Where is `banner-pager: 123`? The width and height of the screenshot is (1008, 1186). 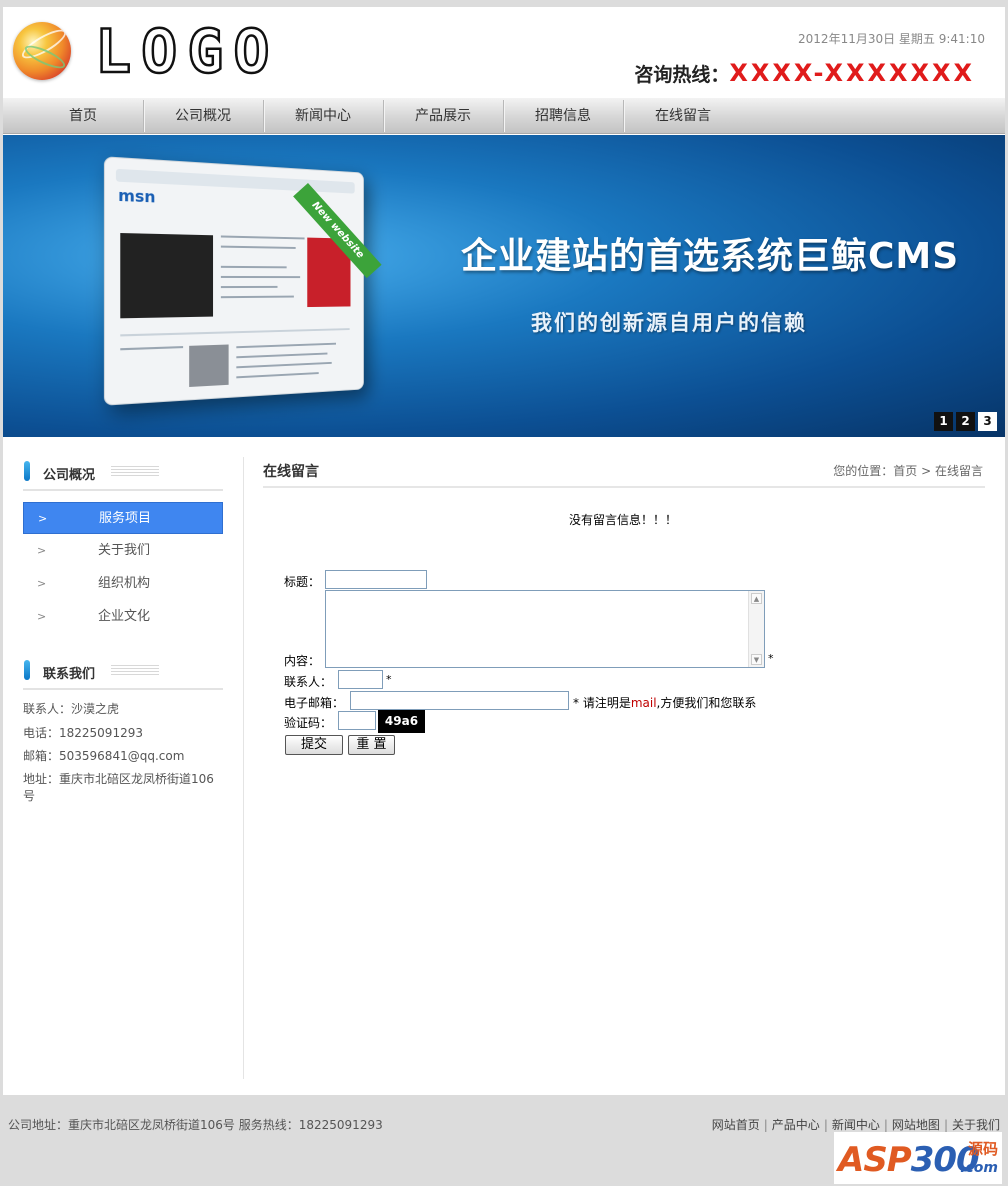 banner-pager: 123 is located at coordinates (964, 421).